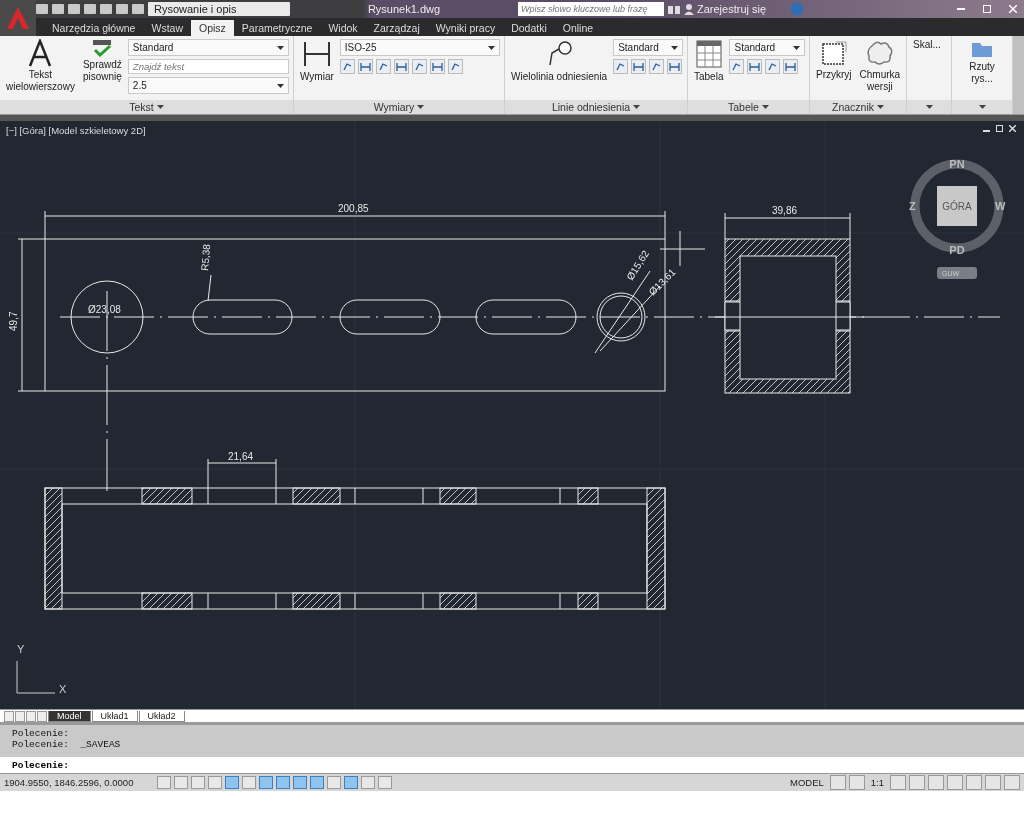 The width and height of the screenshot is (1024, 819). I want to click on viewport-icon, so click(837, 782).